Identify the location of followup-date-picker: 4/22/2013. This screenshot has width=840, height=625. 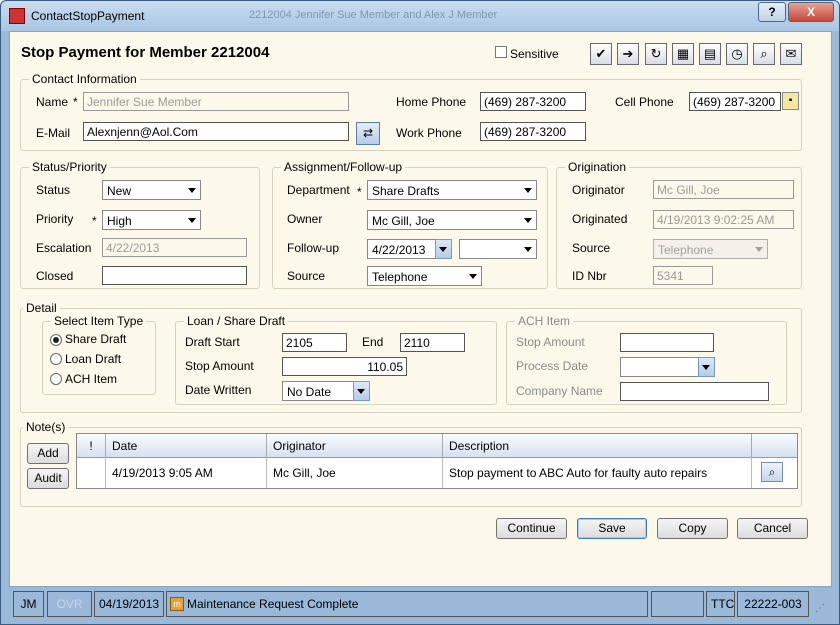
(409, 249).